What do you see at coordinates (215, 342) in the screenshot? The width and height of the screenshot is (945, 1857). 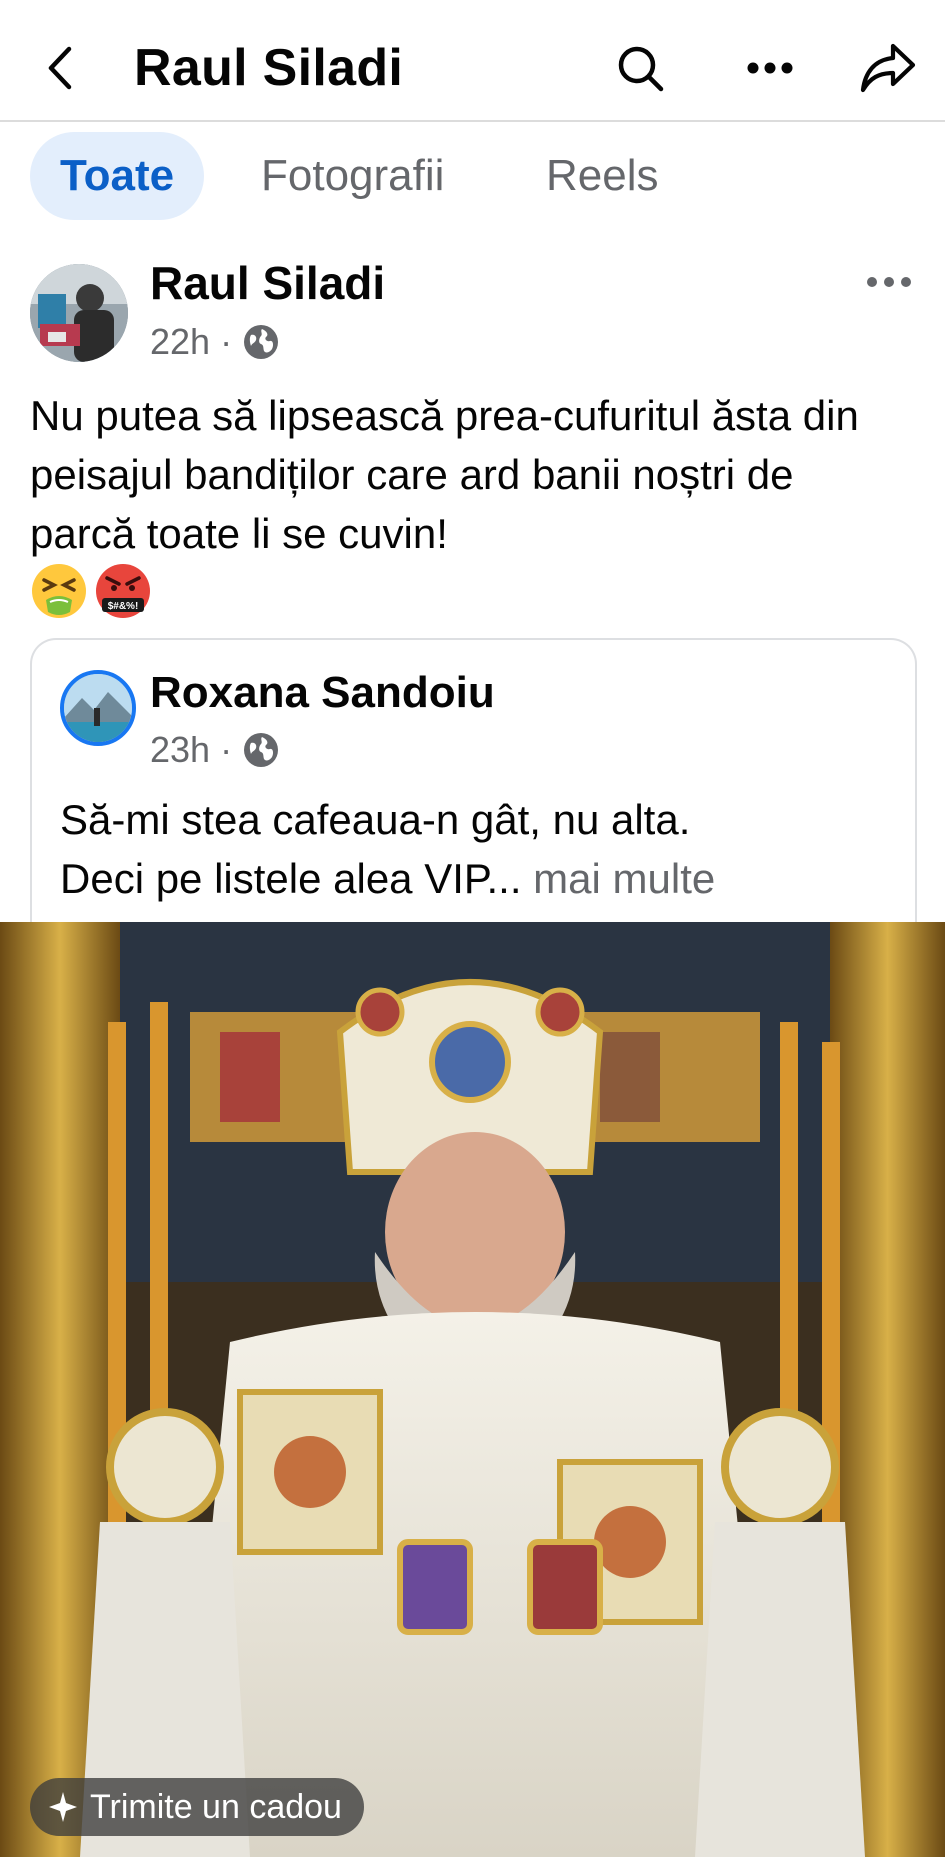 I see `post-meta: 22h ·` at bounding box center [215, 342].